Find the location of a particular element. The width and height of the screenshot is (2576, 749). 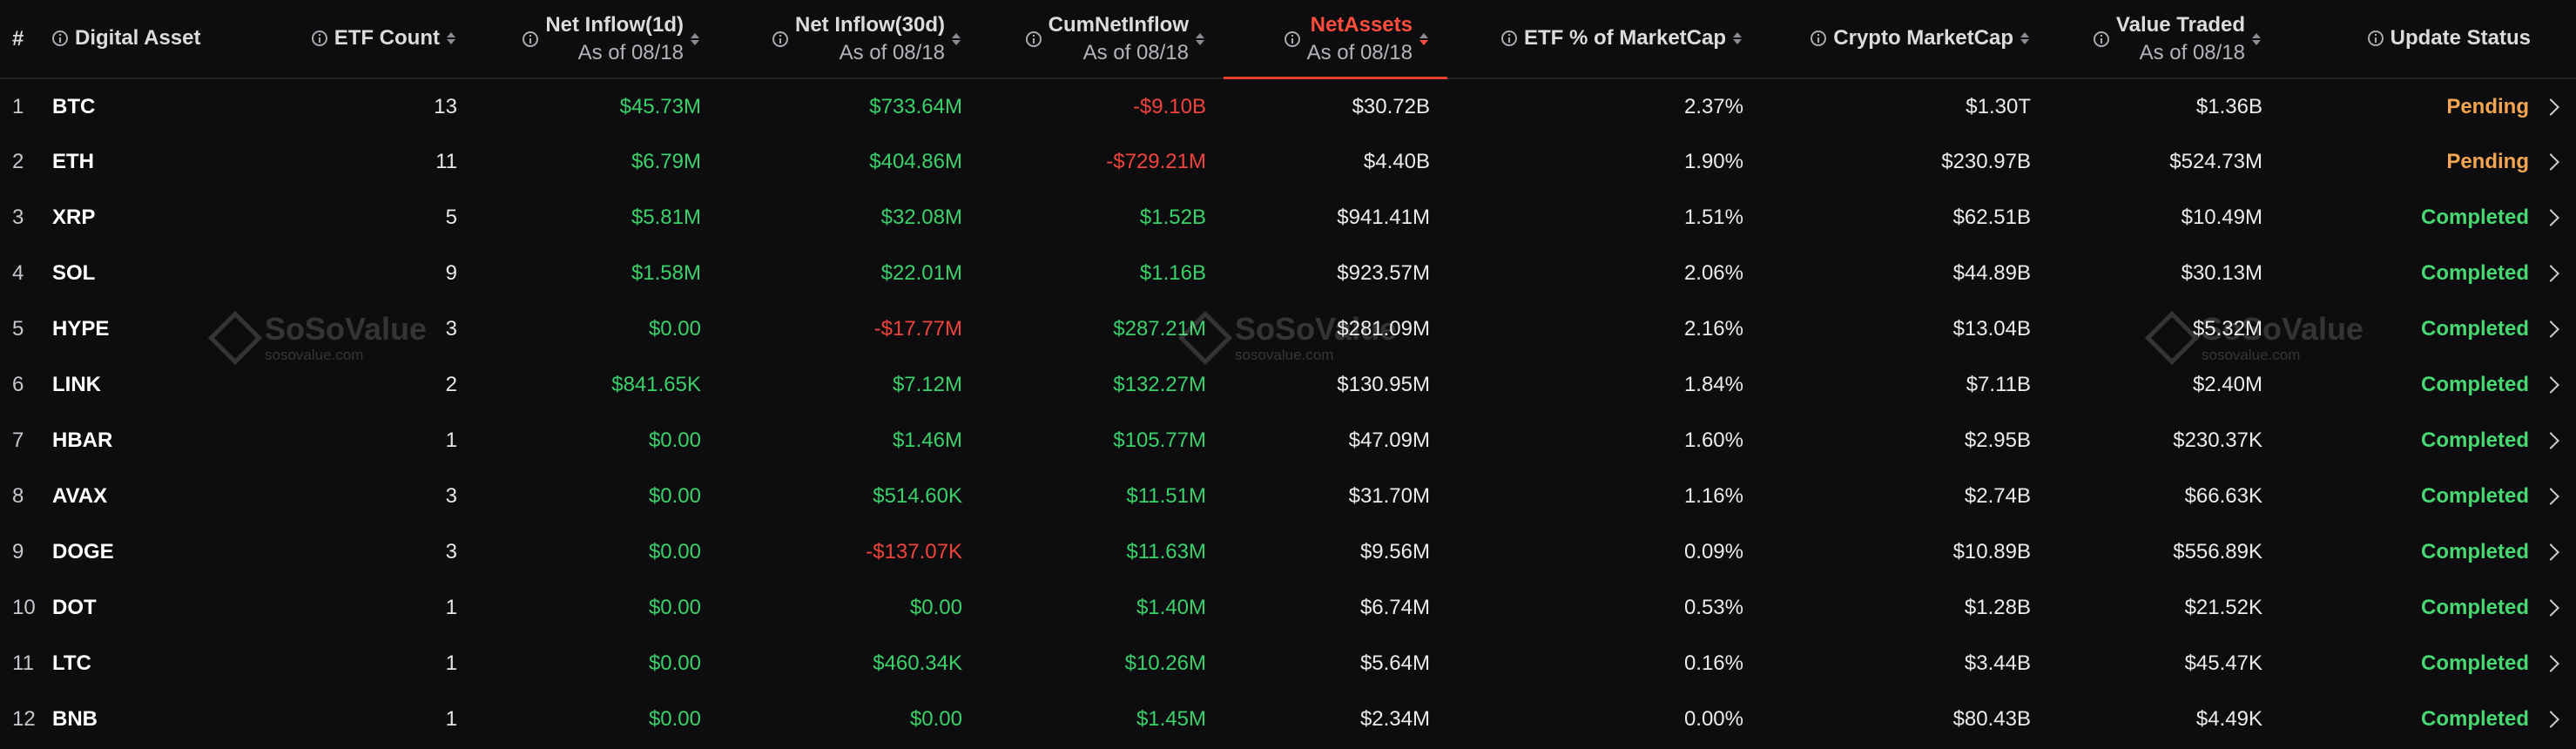

row-index: 5 is located at coordinates (18, 329).